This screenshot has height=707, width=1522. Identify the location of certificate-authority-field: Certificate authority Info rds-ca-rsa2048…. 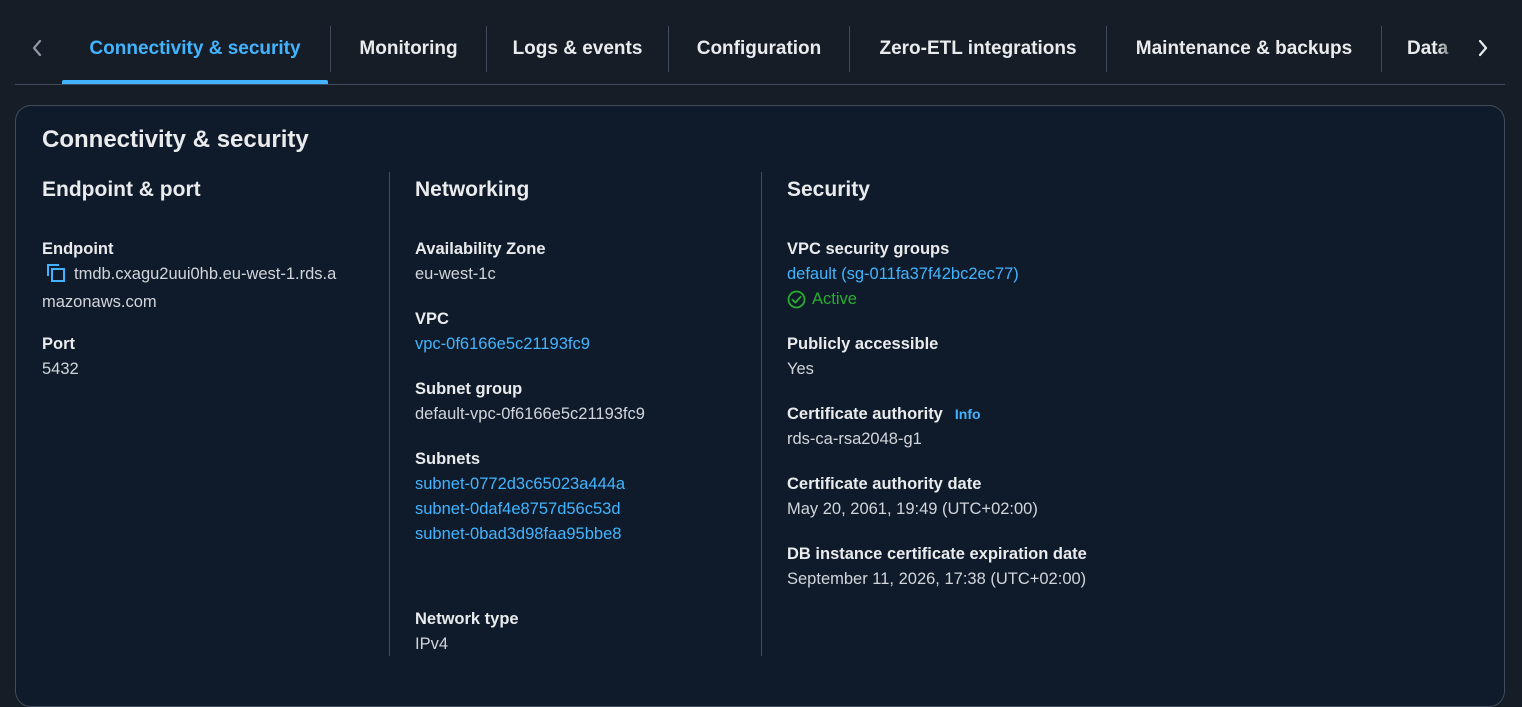
(969, 427).